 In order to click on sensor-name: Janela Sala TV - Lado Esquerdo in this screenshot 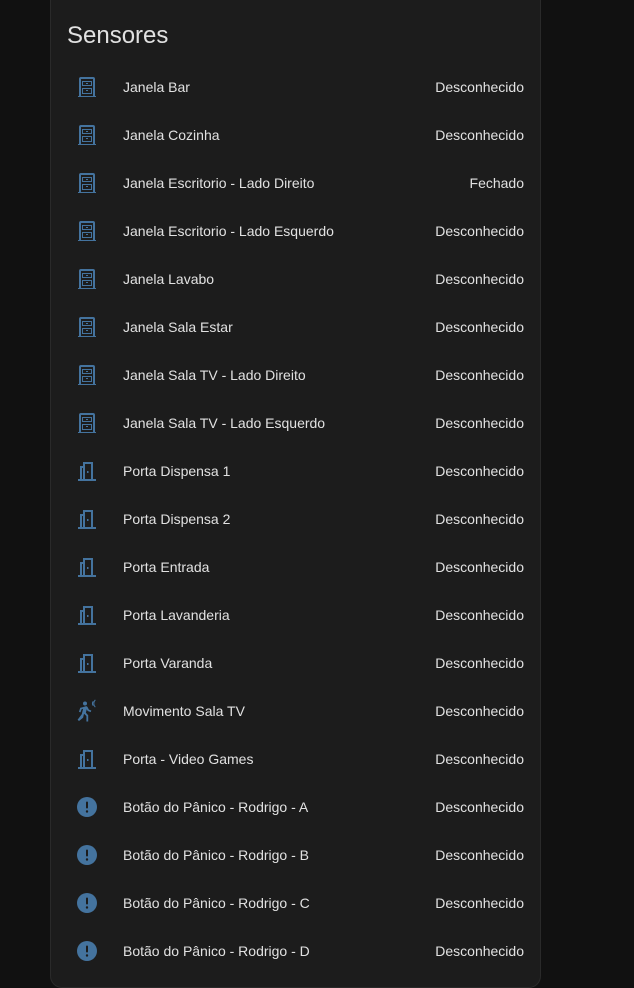, I will do `click(224, 423)`.